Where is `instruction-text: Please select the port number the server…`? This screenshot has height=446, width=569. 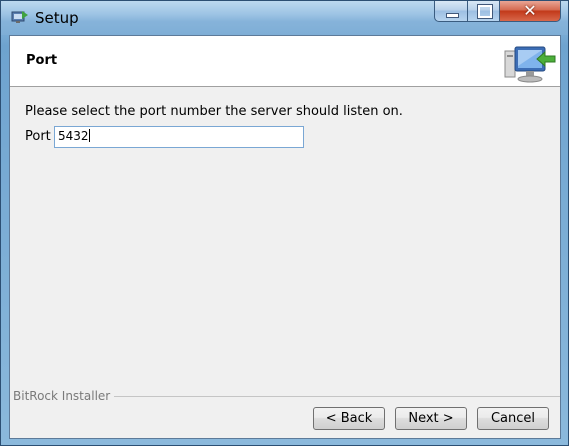 instruction-text: Please select the port number the server… is located at coordinates (214, 111).